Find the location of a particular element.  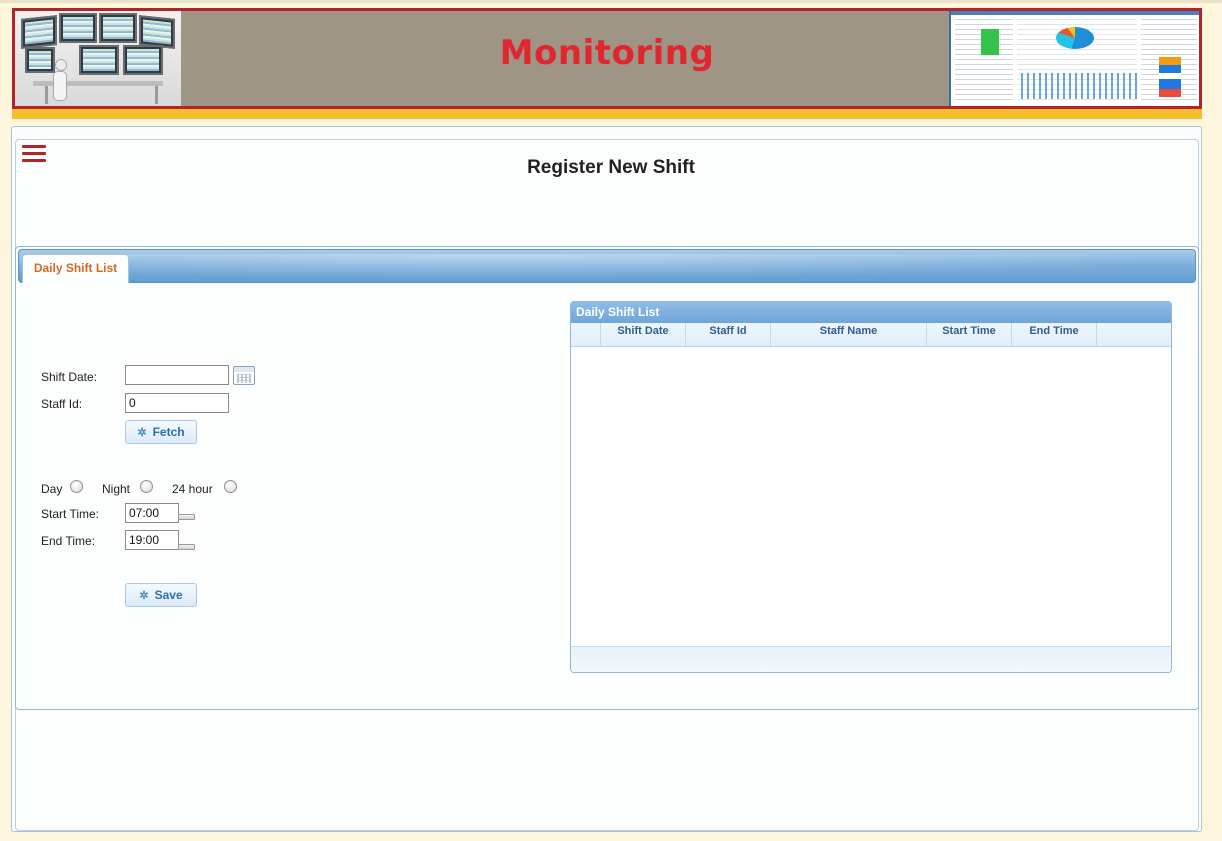

end-time-spinner is located at coordinates (186, 547).